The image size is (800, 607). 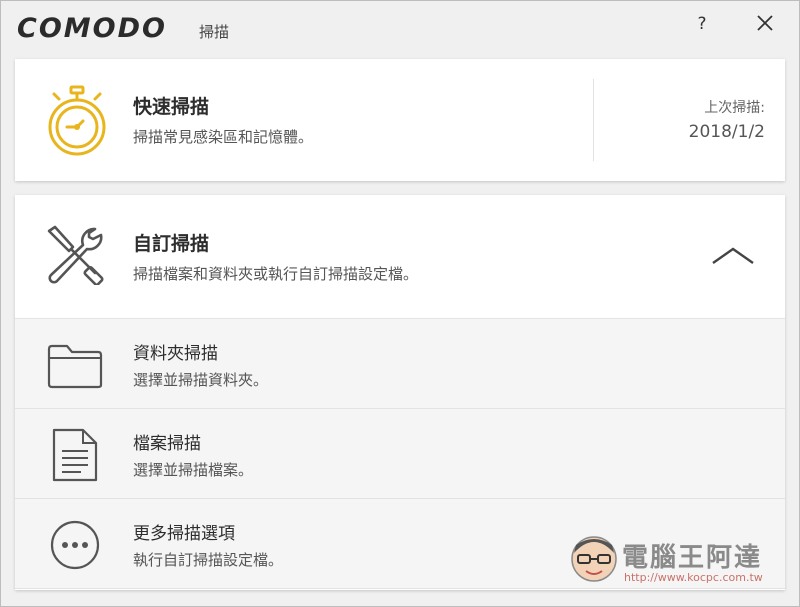 I want to click on watermark: 電腦王阿達 http://www.kocpc.com.tw, so click(x=678, y=561).